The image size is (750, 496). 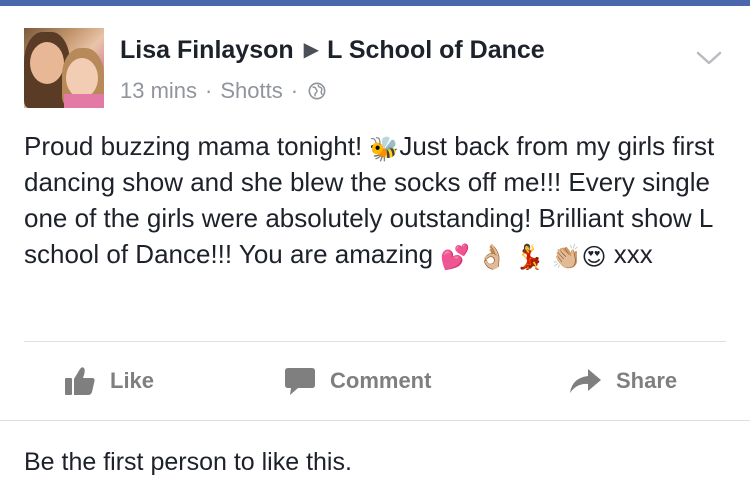 What do you see at coordinates (647, 380) in the screenshot?
I see `share-label: Share` at bounding box center [647, 380].